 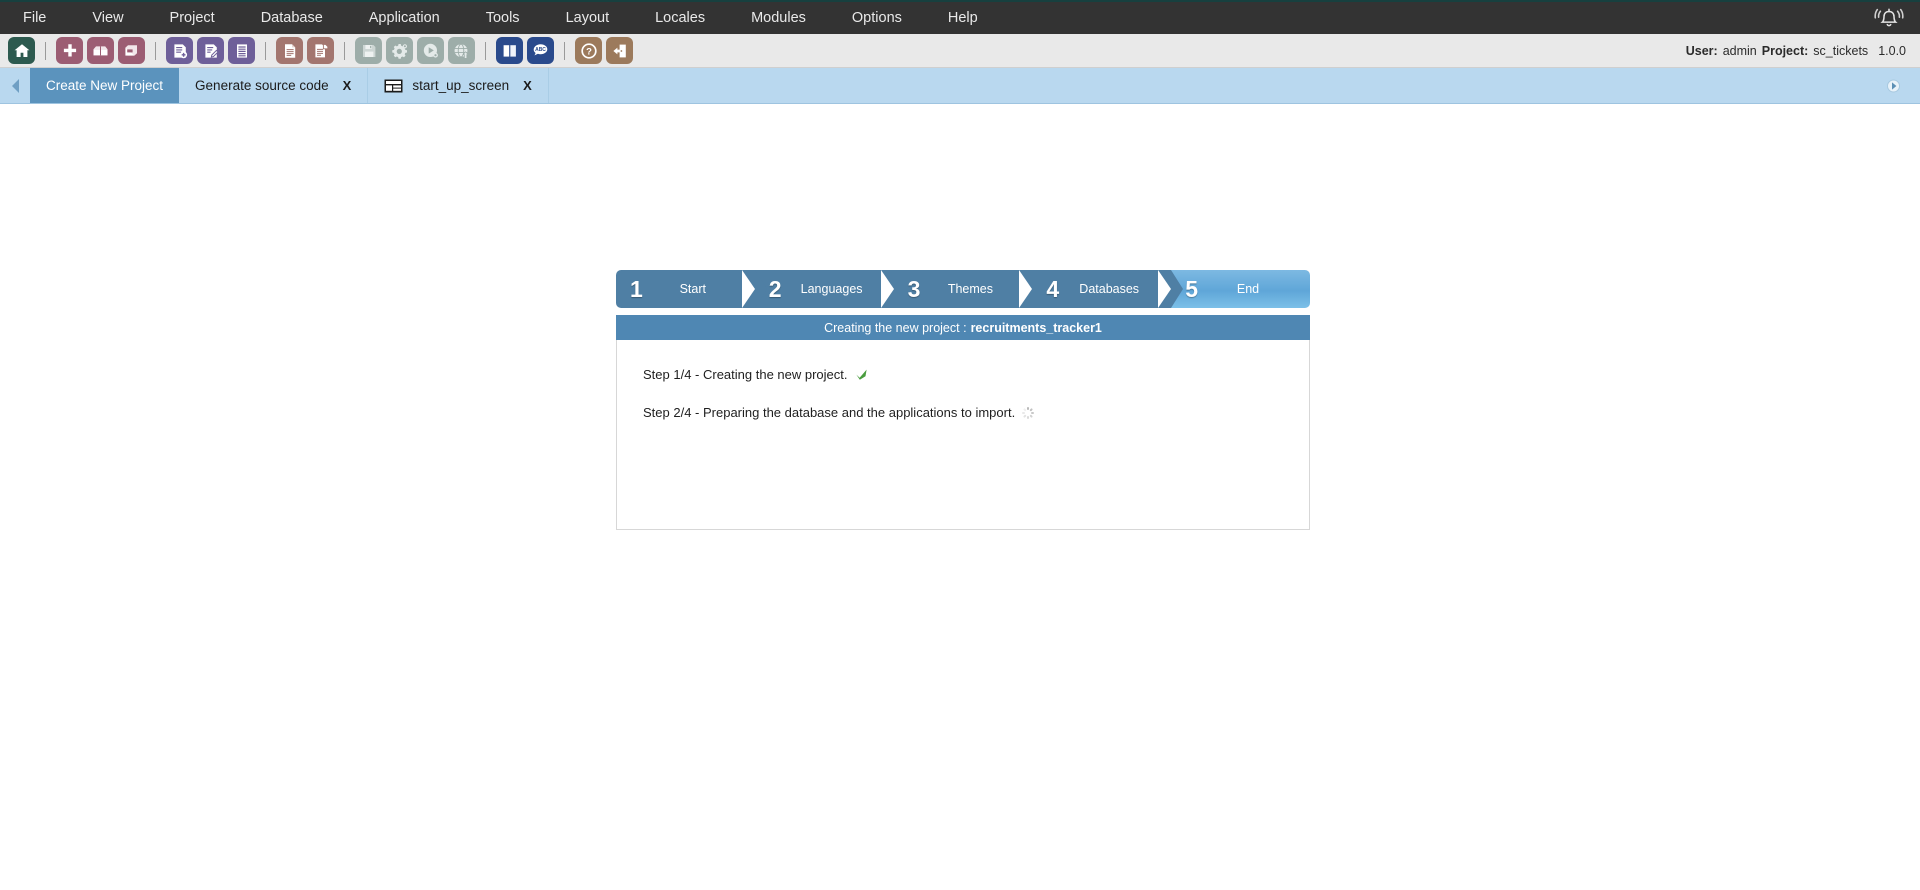 I want to click on settings-button, so click(x=399, y=50).